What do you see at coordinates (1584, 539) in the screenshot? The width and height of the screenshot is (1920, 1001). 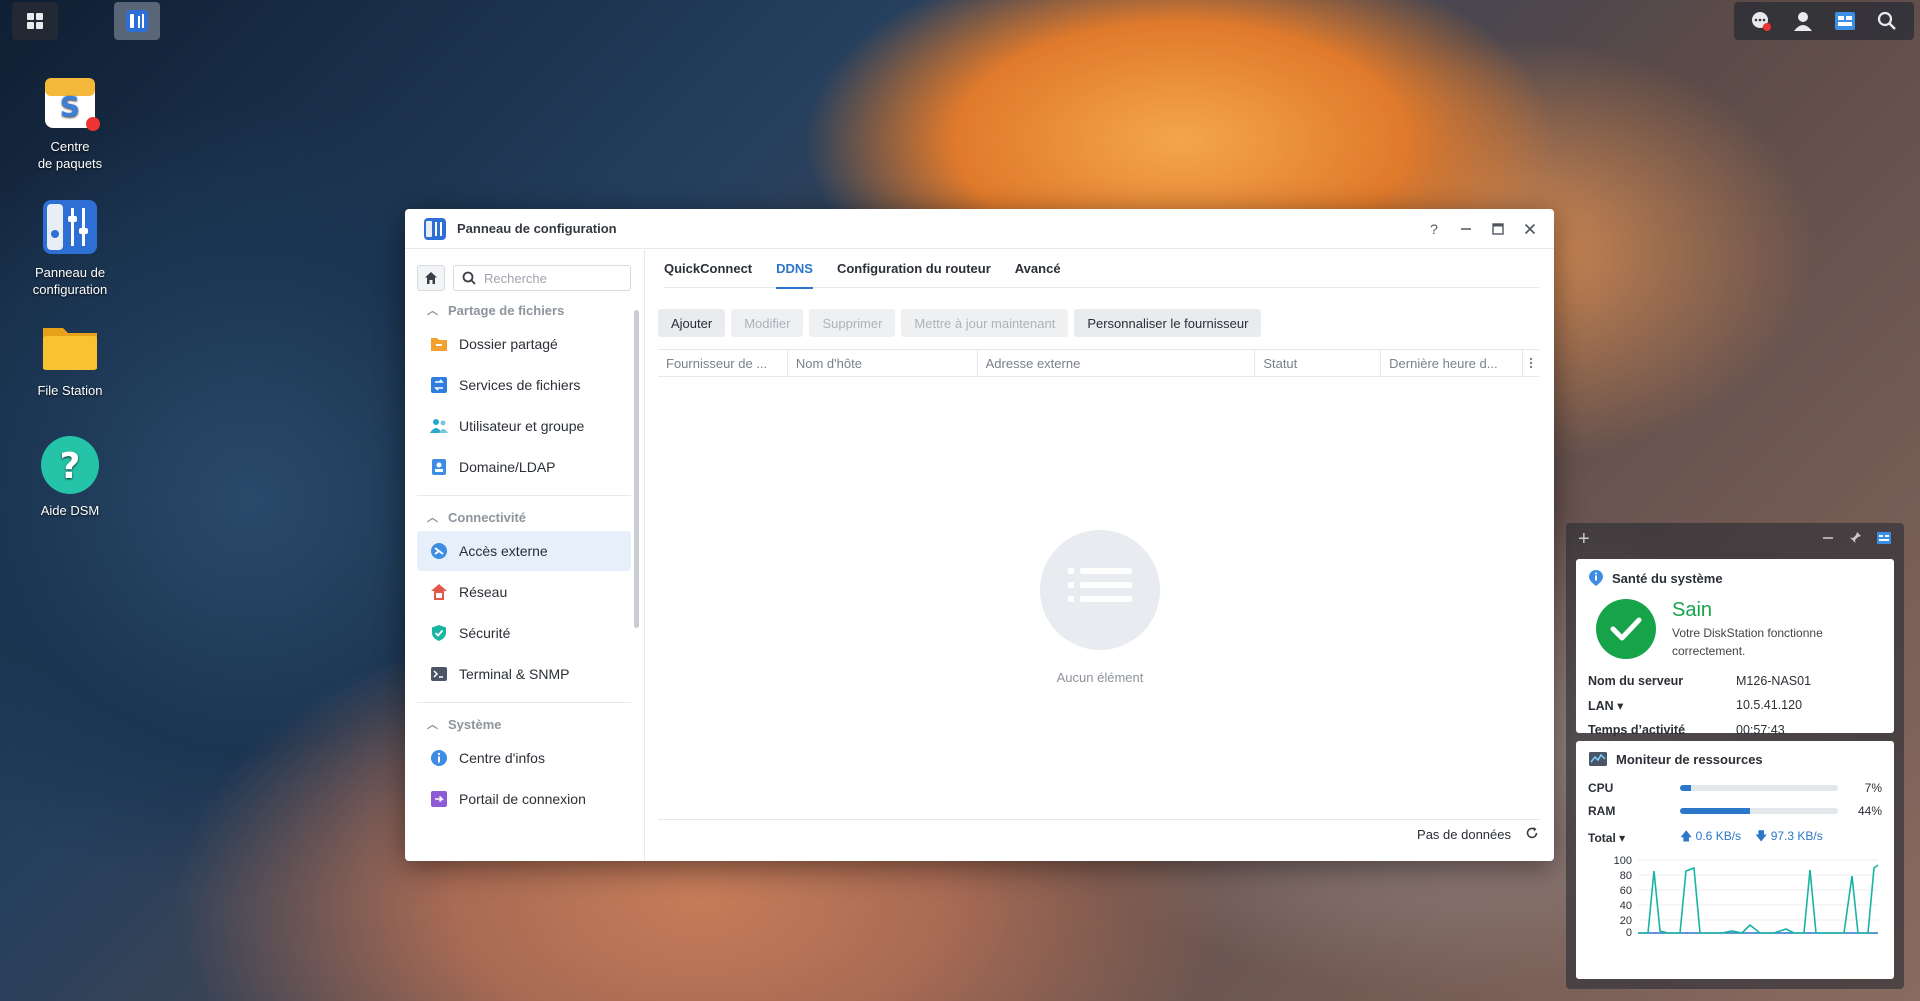 I see `add-widget-button: +` at bounding box center [1584, 539].